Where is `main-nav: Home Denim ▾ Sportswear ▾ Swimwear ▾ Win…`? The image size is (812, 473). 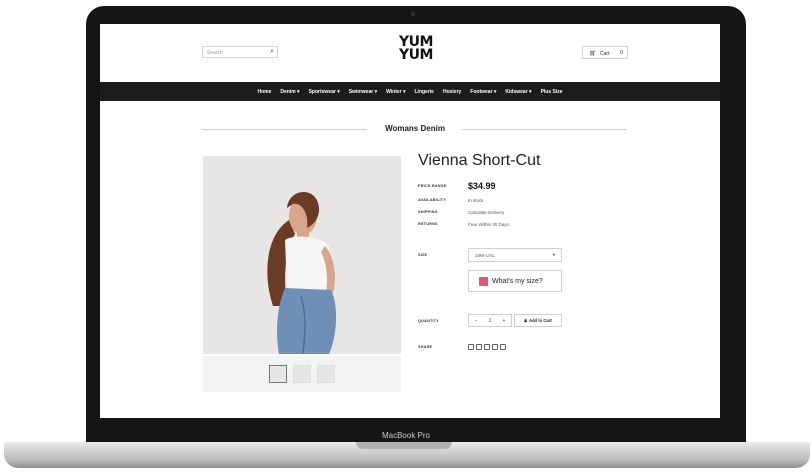 main-nav: Home Denim ▾ Sportswear ▾ Swimwear ▾ Win… is located at coordinates (410, 91).